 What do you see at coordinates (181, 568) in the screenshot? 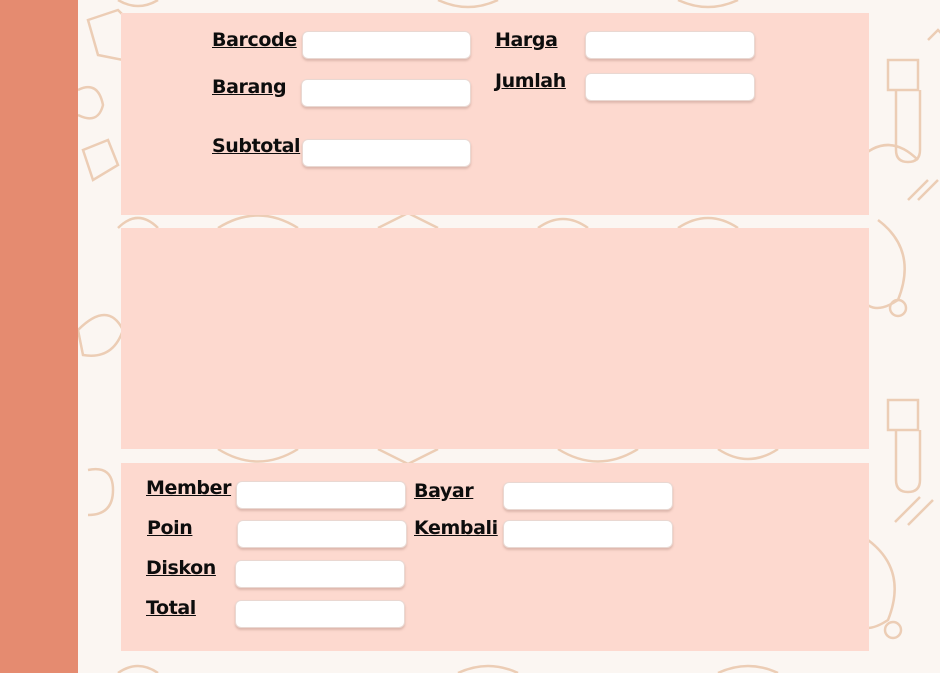
I see `diskon-label: Diskon` at bounding box center [181, 568].